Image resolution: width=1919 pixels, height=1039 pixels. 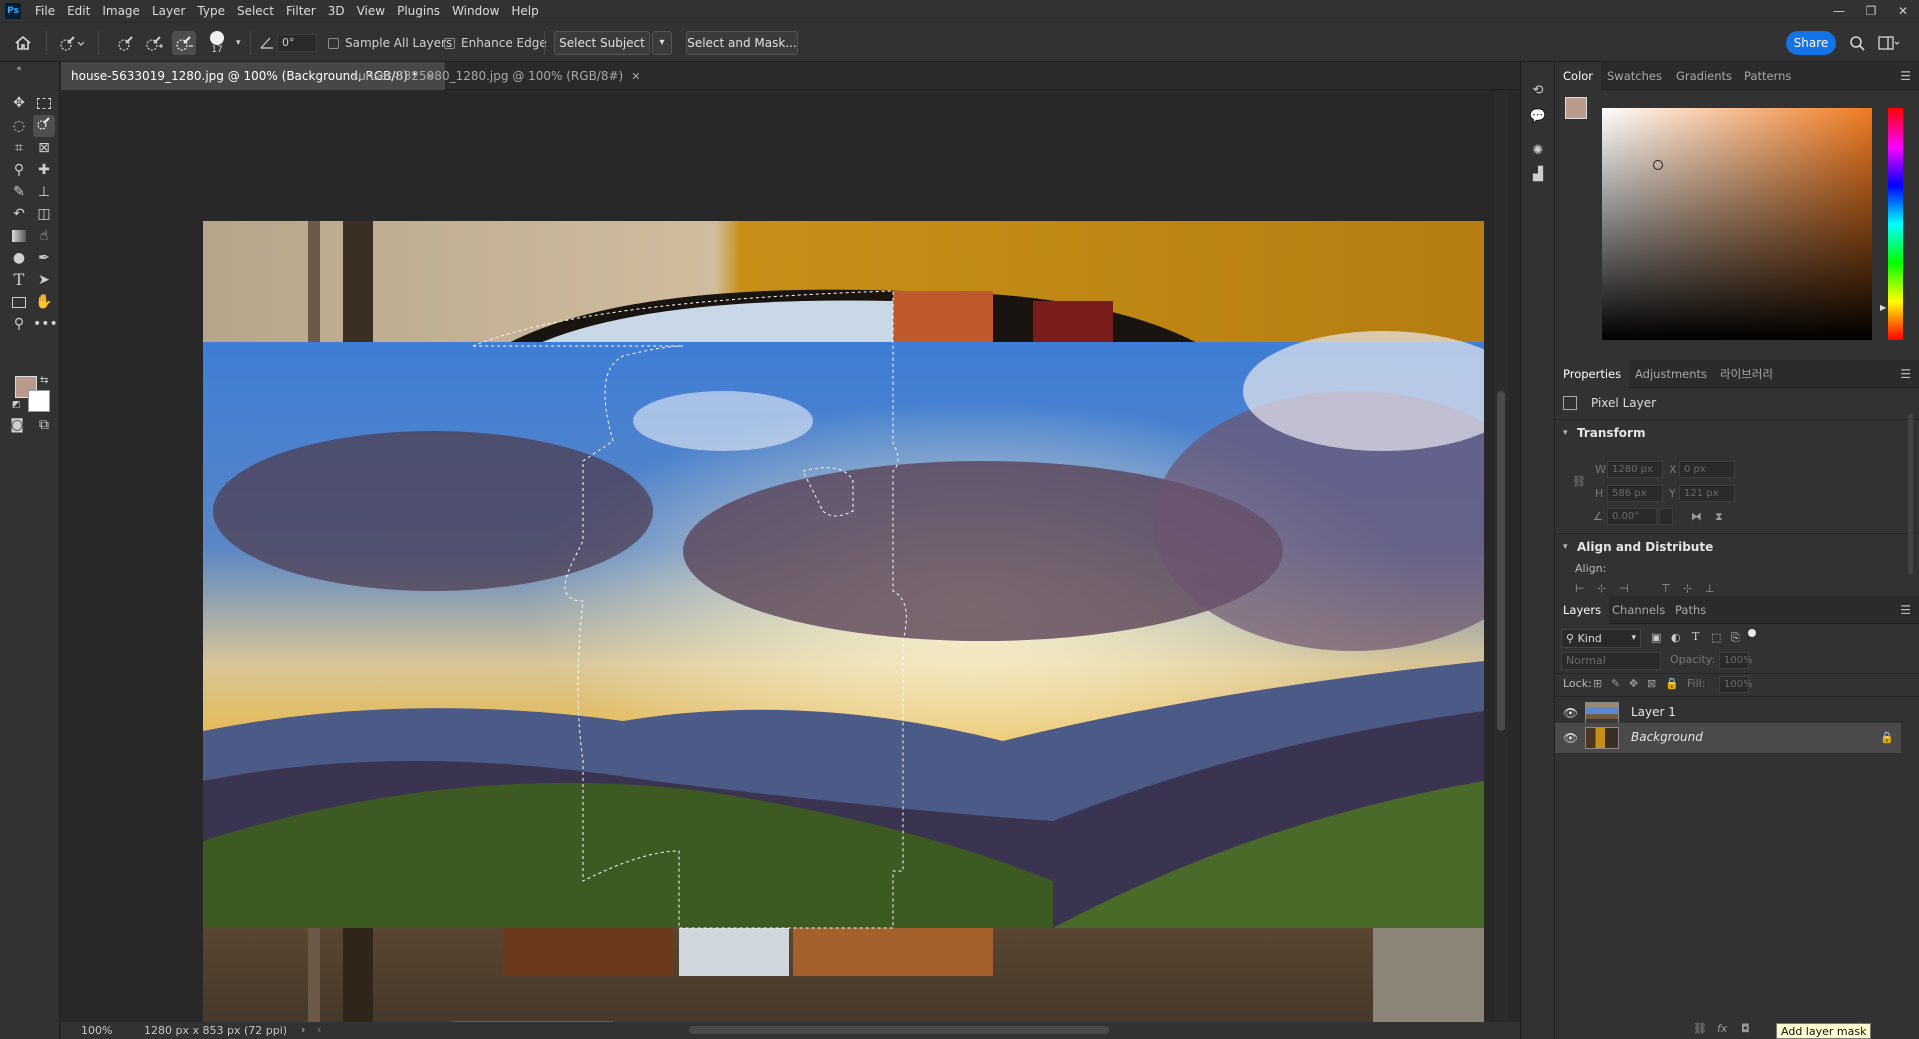 What do you see at coordinates (96, 1030) in the screenshot?
I see `zoom-level: 100%` at bounding box center [96, 1030].